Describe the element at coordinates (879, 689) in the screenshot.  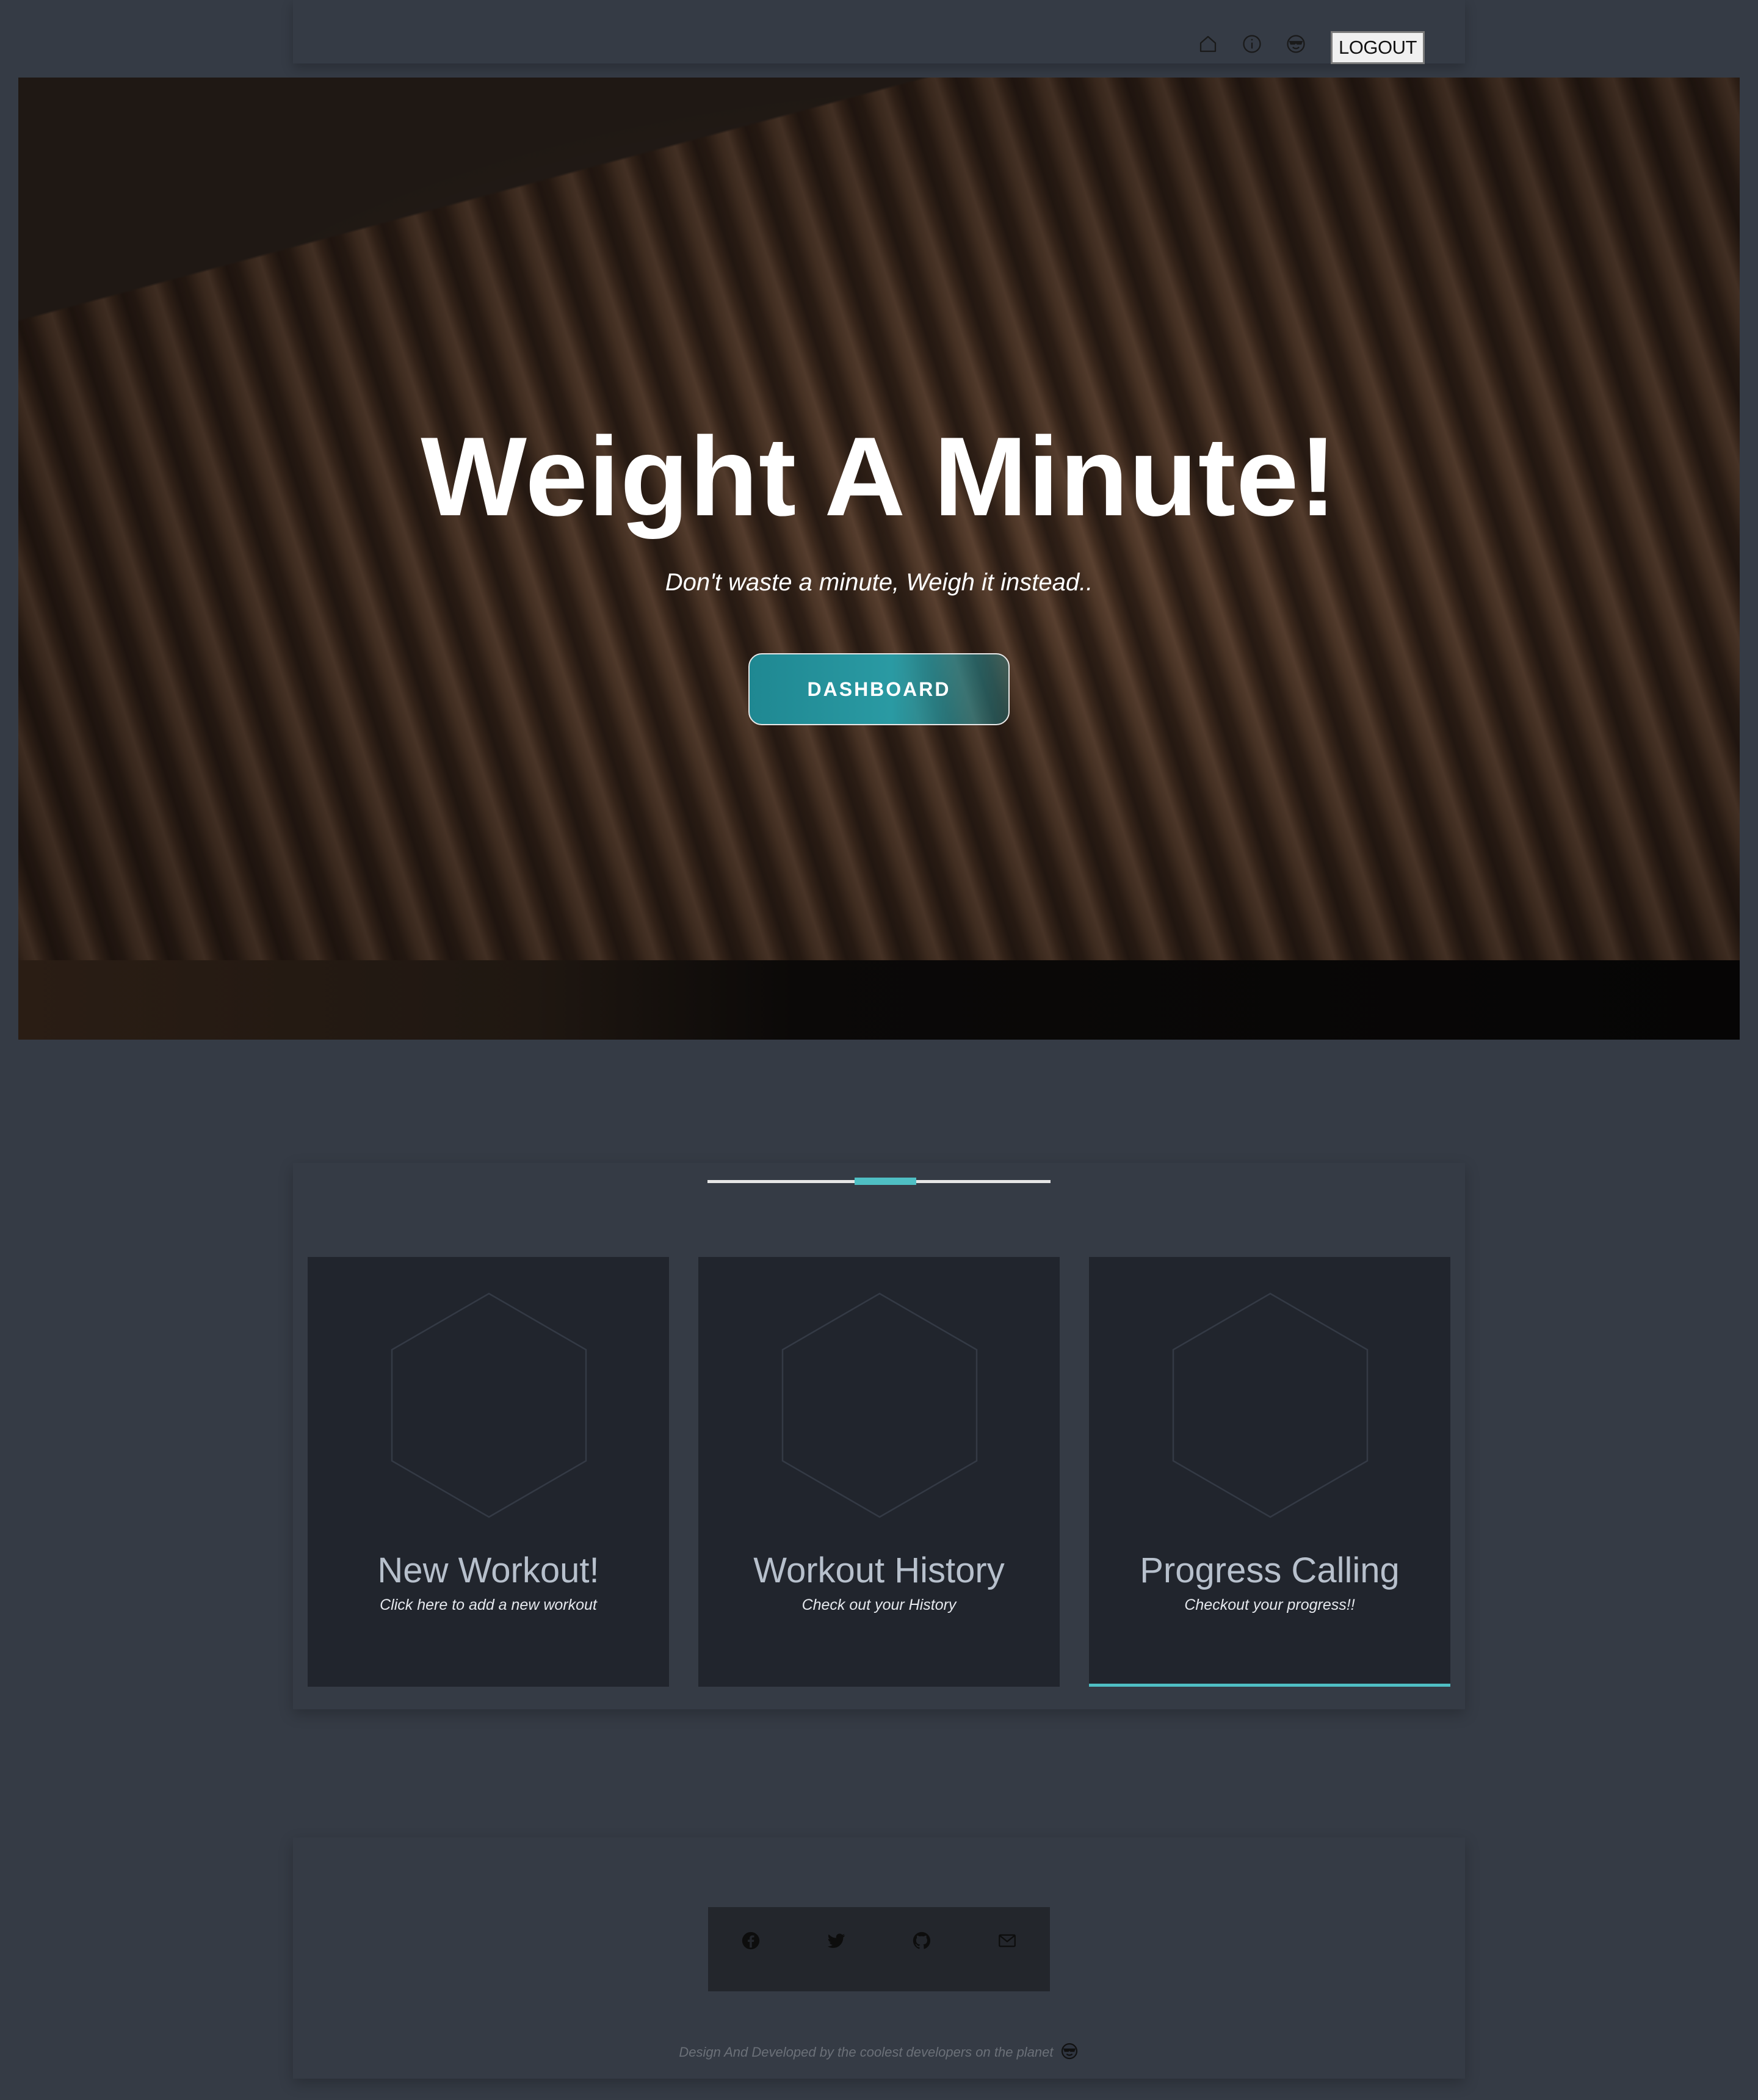
I see `dashboard-button: DASHBOARD` at that location.